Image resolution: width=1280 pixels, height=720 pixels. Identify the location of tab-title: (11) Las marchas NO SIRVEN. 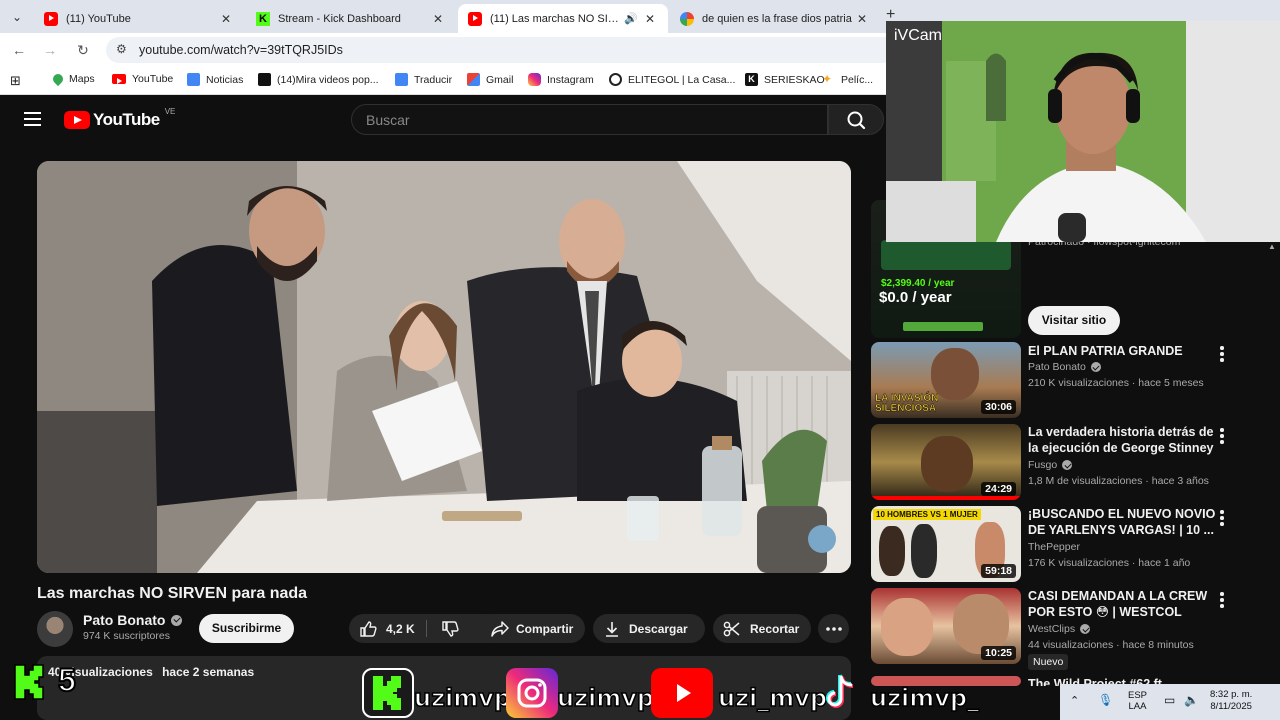
(555, 18).